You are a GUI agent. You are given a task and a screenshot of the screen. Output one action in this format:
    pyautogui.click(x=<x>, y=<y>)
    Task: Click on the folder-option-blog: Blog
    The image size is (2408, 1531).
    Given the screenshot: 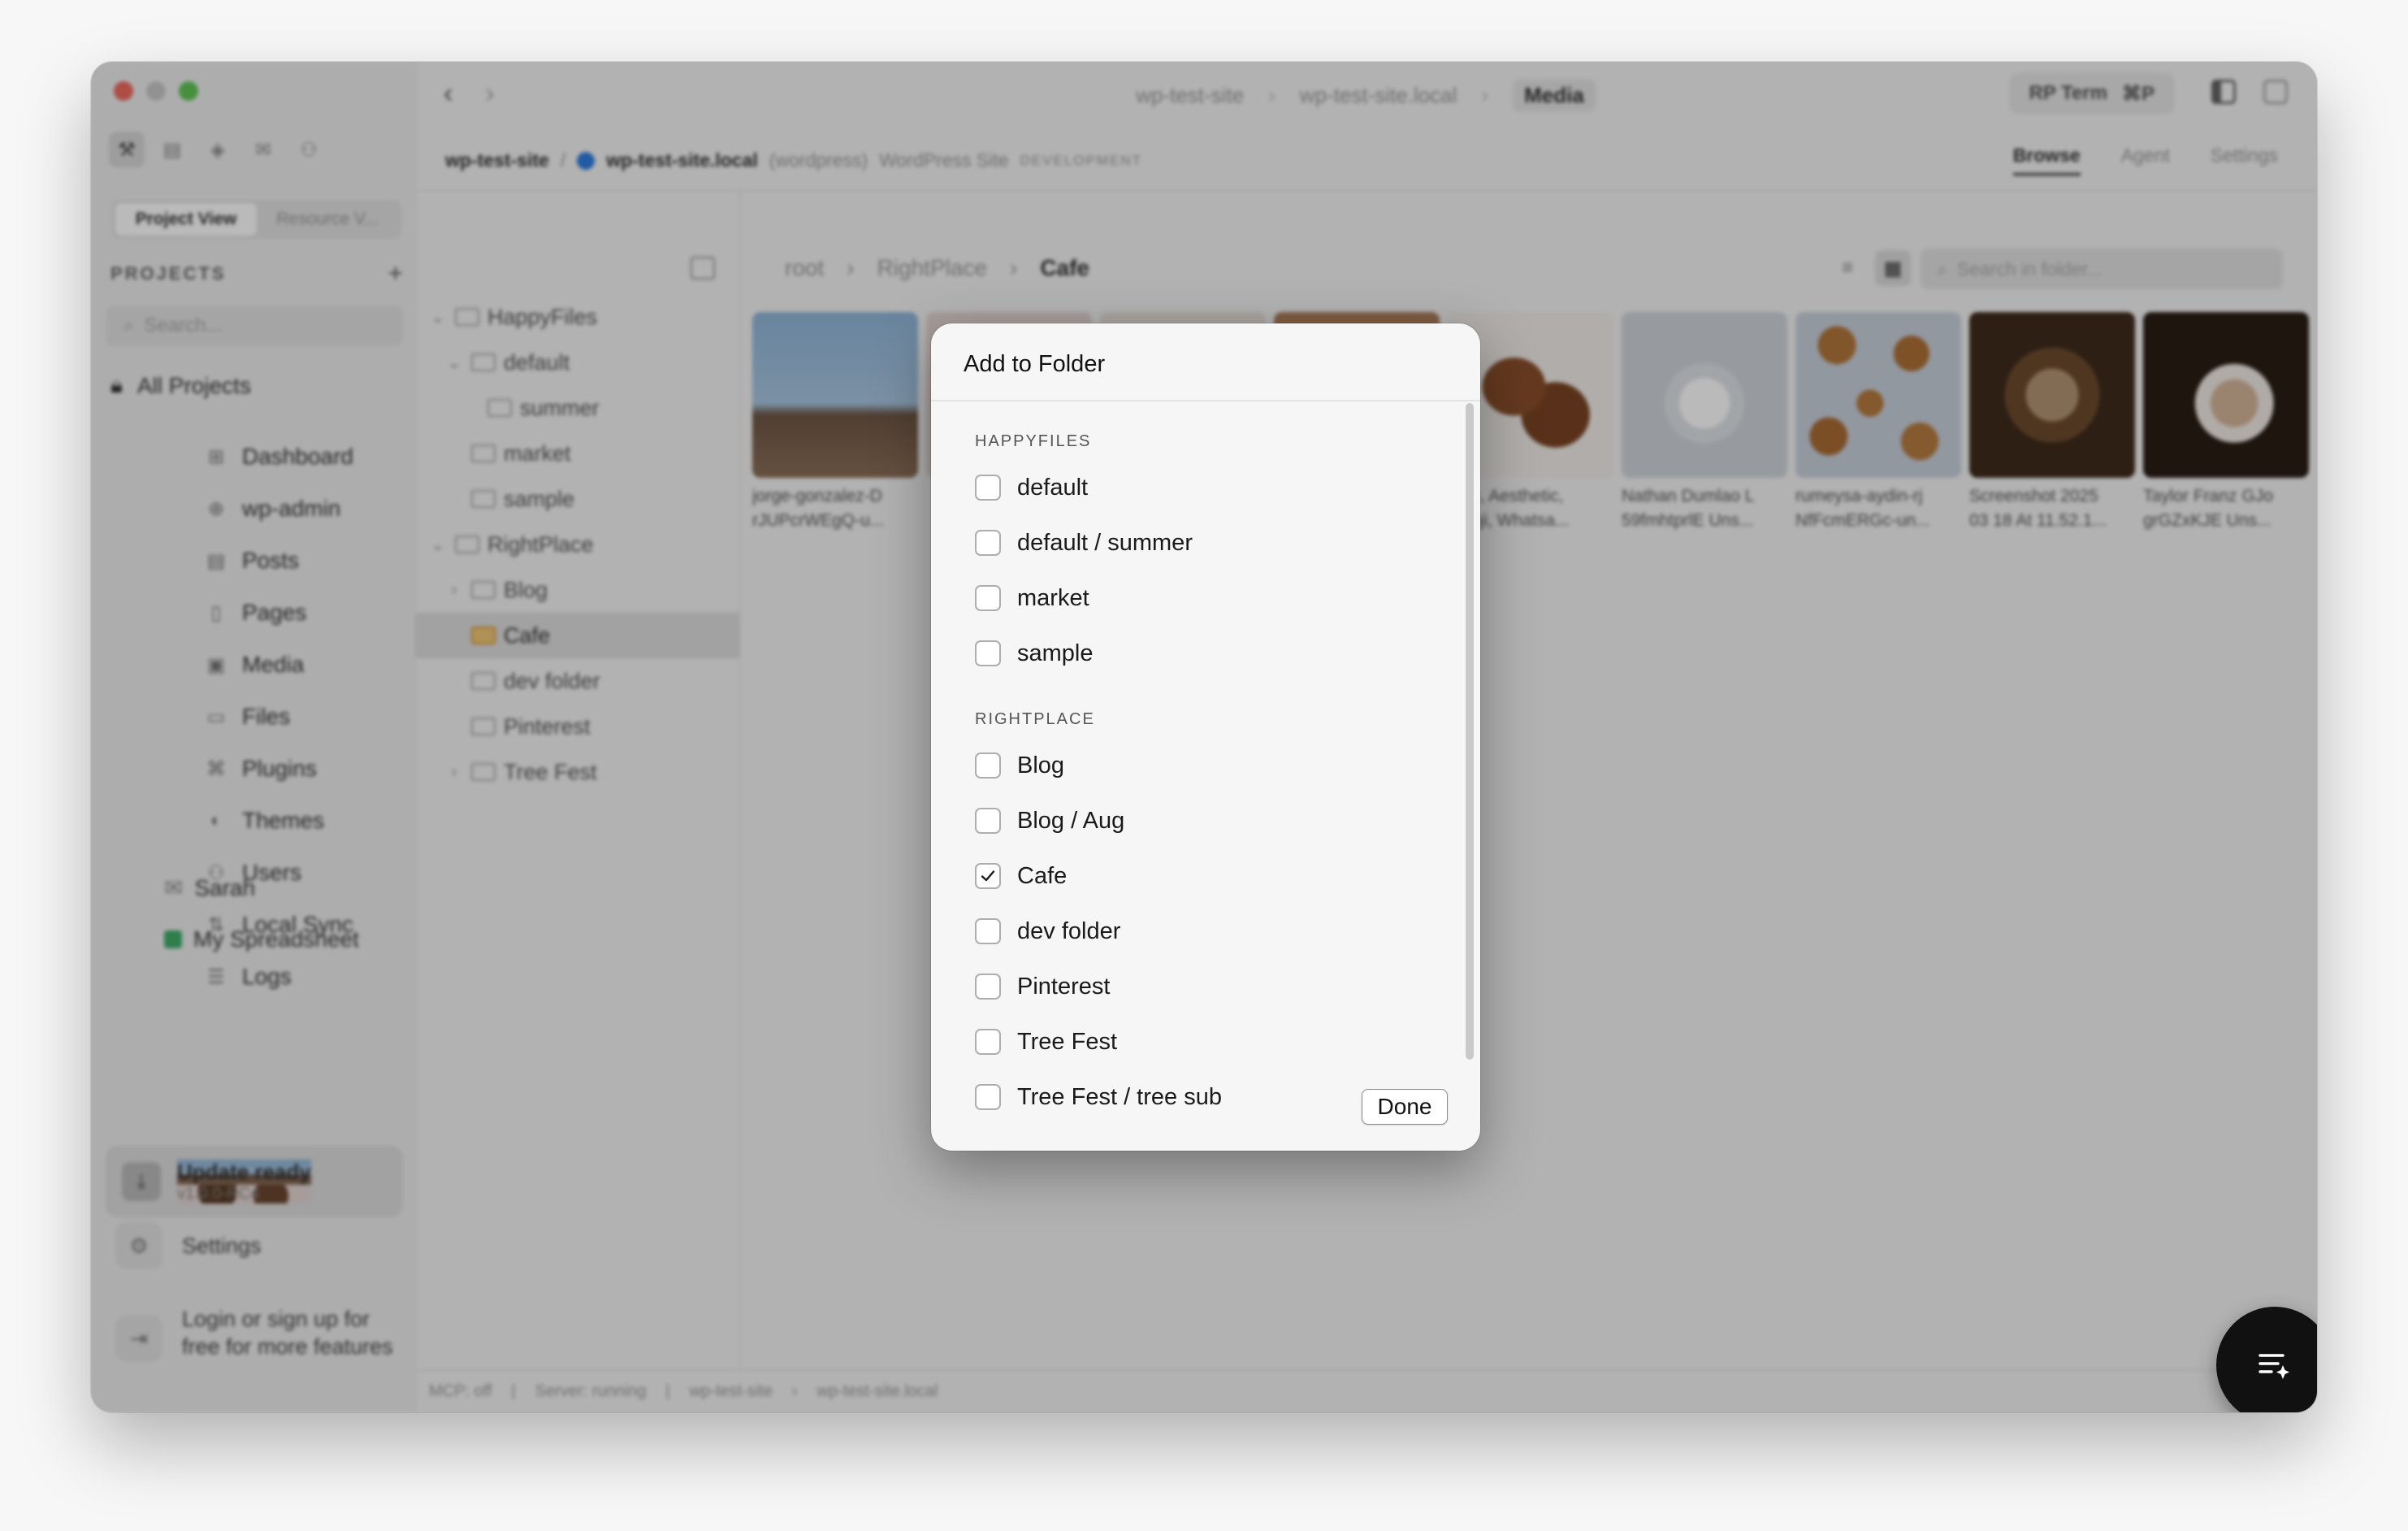 What is the action you would take?
    pyautogui.click(x=1019, y=765)
    